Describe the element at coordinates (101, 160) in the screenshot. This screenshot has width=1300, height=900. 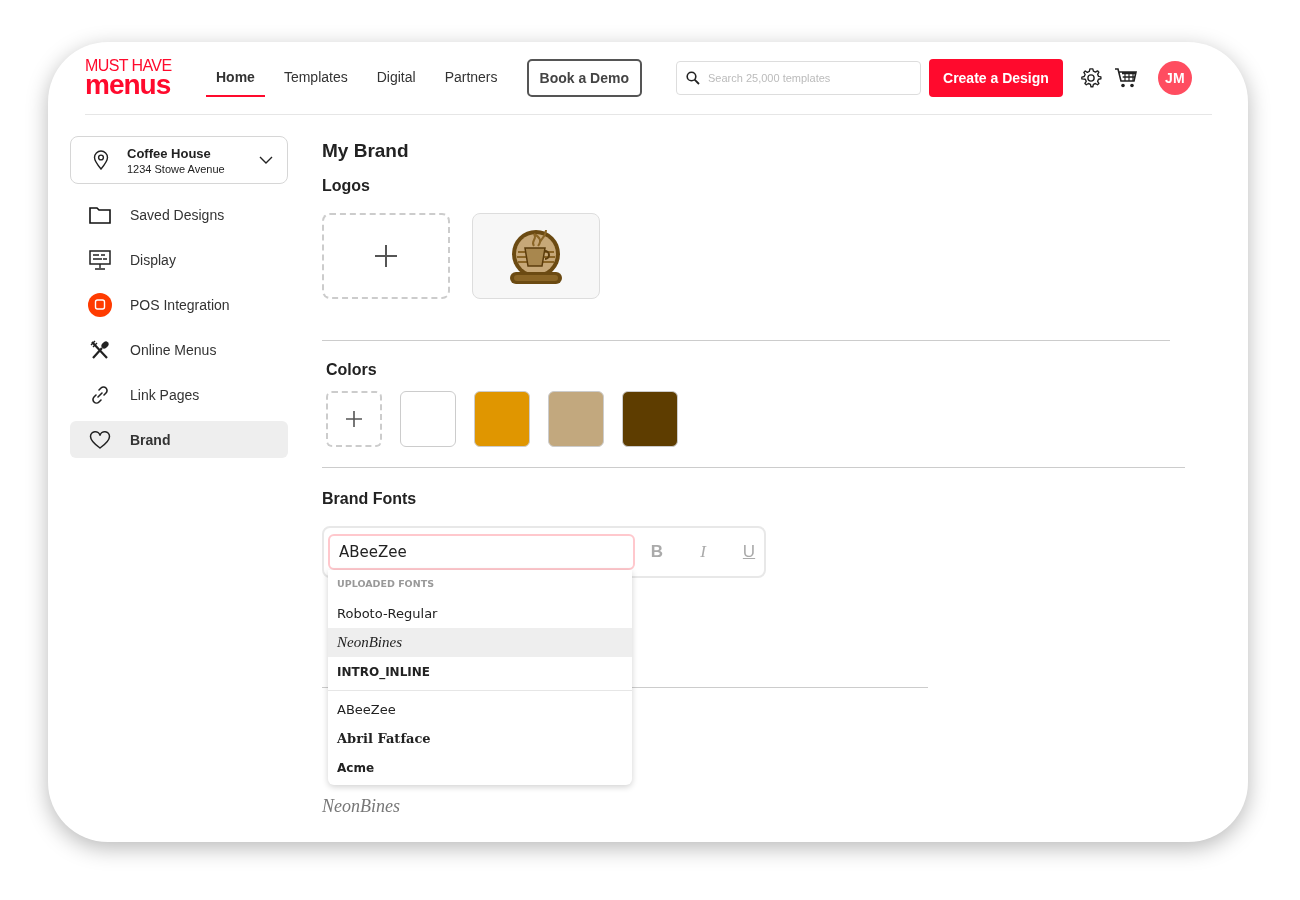
I see `location-pin-icon` at that location.